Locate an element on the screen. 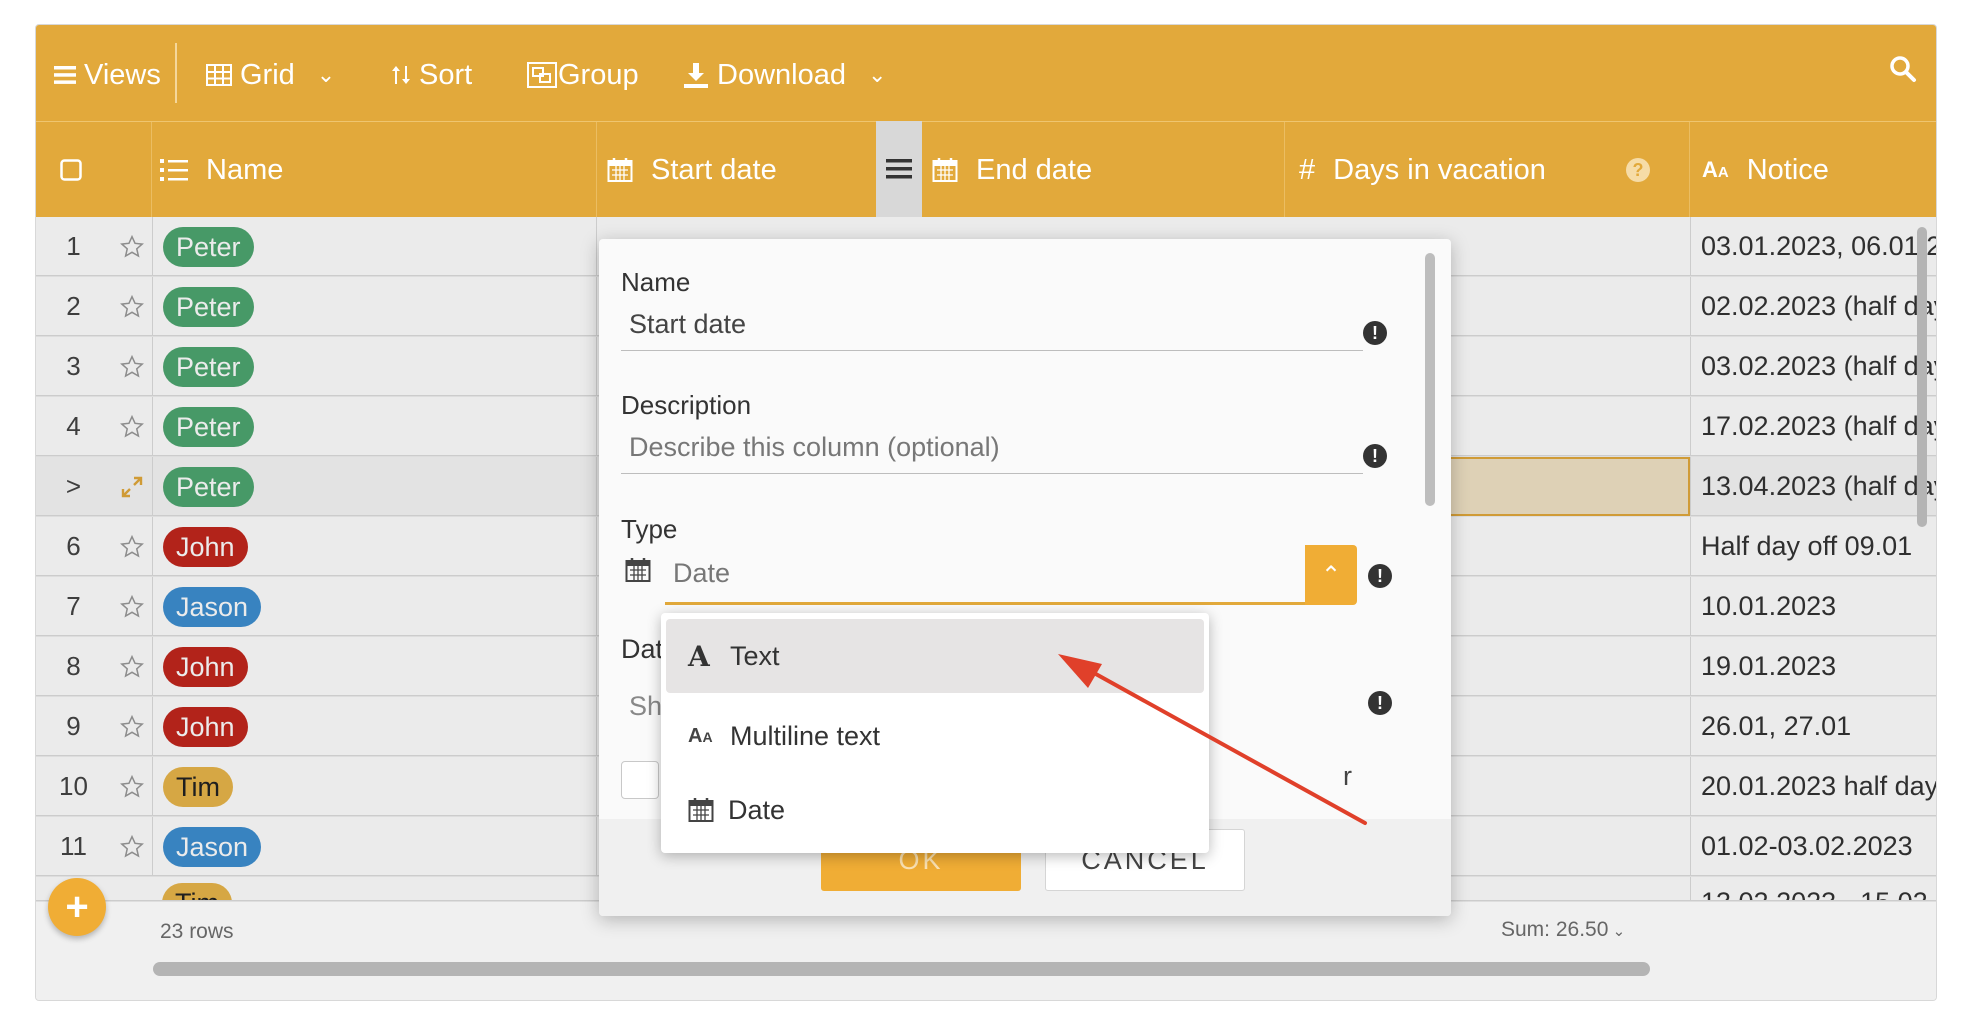 Image resolution: width=1964 pixels, height=1030 pixels. type-select: Date is located at coordinates (985, 575).